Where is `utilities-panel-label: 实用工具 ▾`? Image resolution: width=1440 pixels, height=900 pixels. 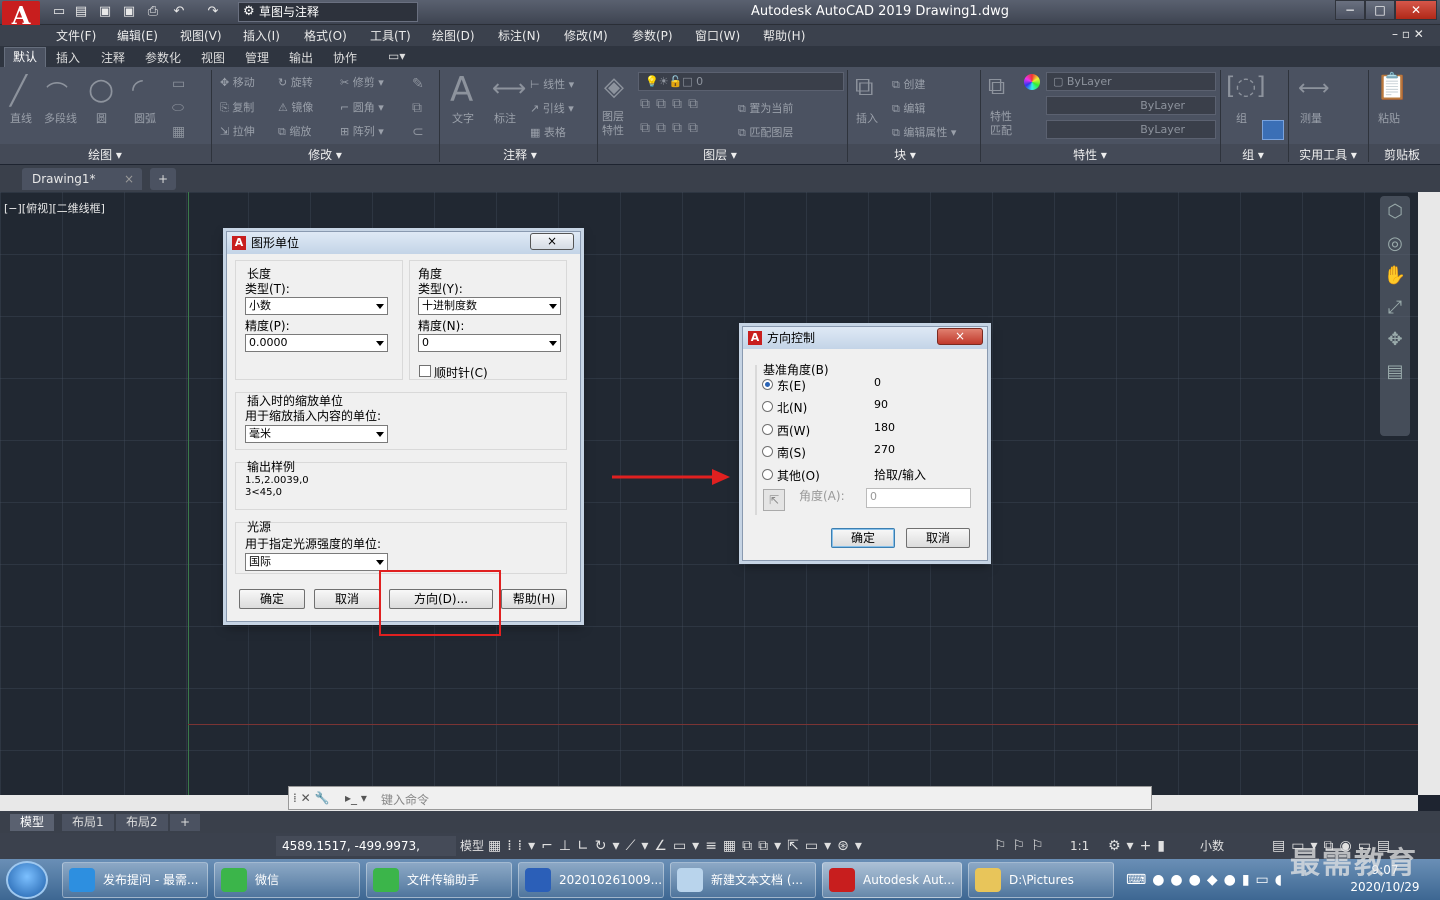
utilities-panel-label: 实用工具 ▾ is located at coordinates (1328, 154).